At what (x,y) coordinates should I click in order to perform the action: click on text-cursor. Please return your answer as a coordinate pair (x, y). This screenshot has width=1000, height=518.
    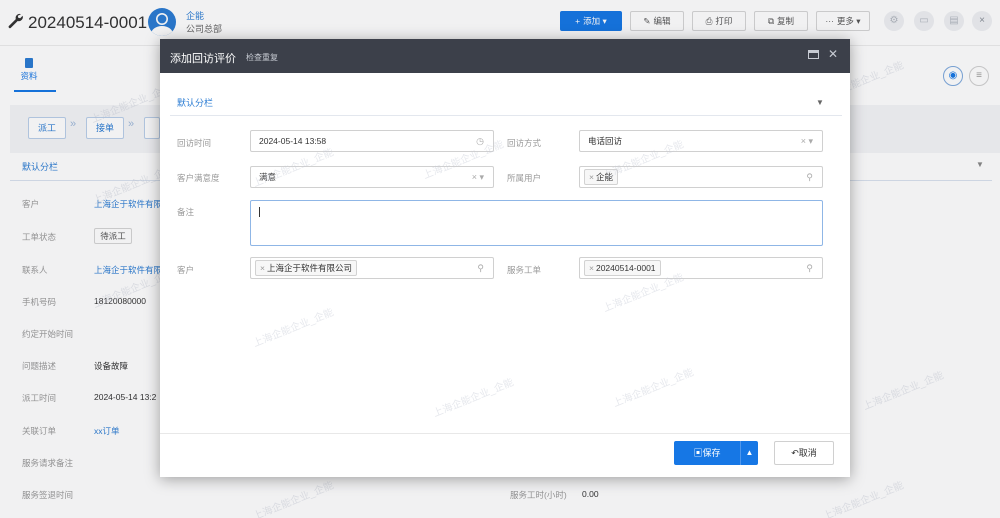
    Looking at the image, I should click on (259, 211).